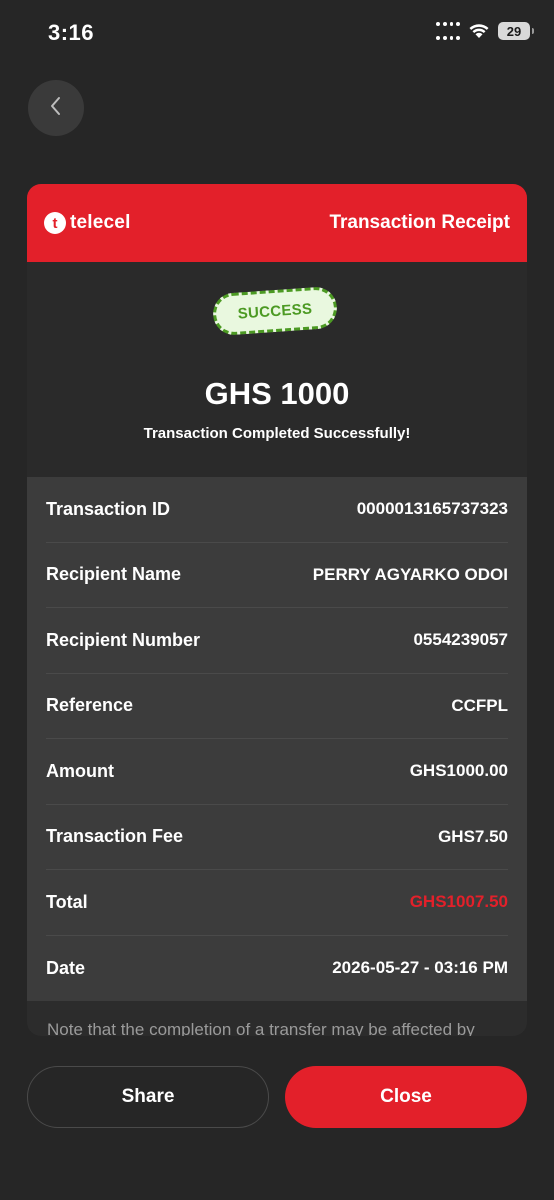 This screenshot has width=554, height=1200. What do you see at coordinates (277, 393) in the screenshot?
I see `transaction-amount: GHS 1000` at bounding box center [277, 393].